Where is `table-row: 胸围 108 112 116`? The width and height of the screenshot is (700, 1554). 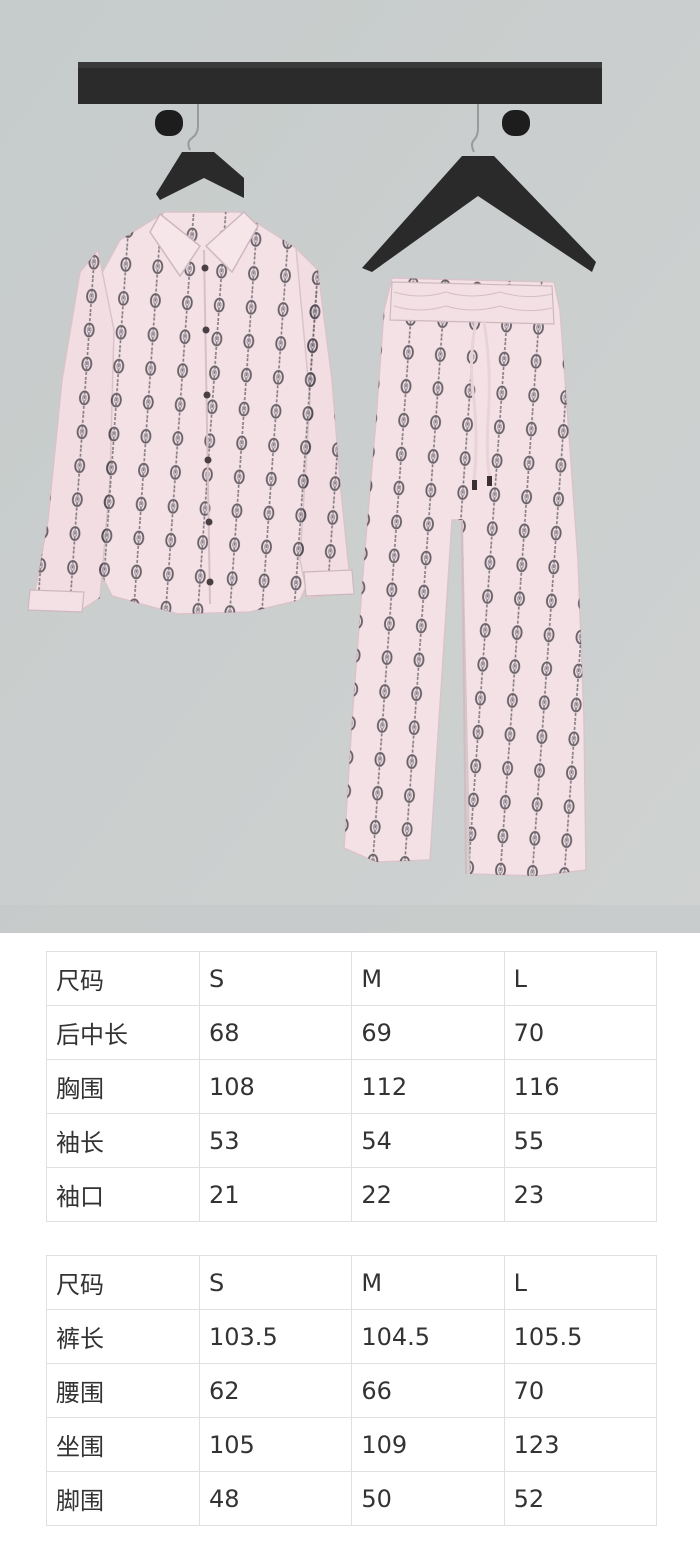
table-row: 胸围 108 112 116 is located at coordinates (352, 1086).